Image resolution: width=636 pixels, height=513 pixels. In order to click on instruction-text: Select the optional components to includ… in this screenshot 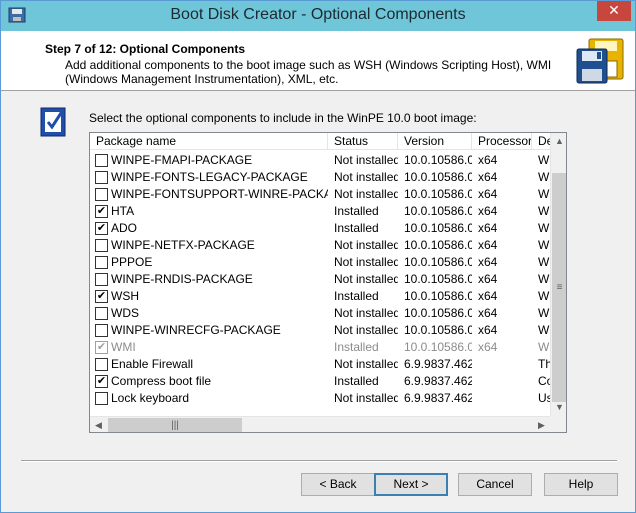, I will do `click(283, 118)`.